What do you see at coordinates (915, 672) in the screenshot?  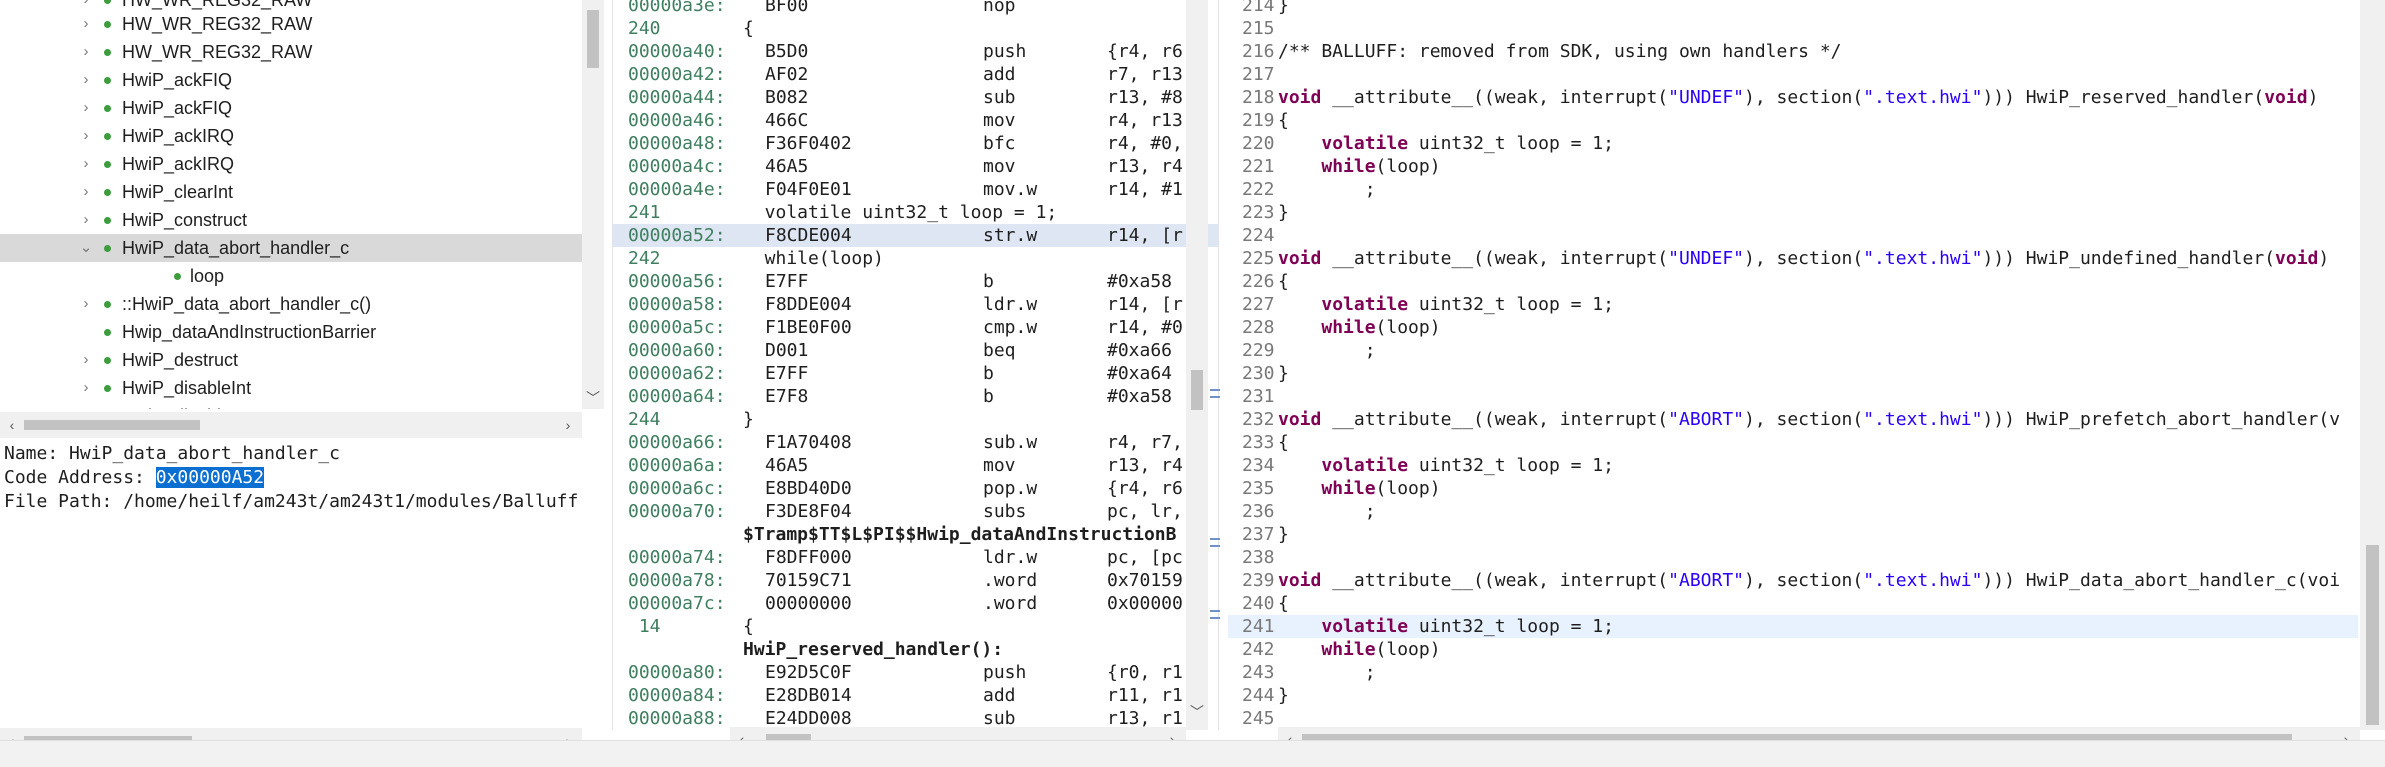 I see `disassembly-row: 00000a80: E92D5C0F push {r0, r1` at bounding box center [915, 672].